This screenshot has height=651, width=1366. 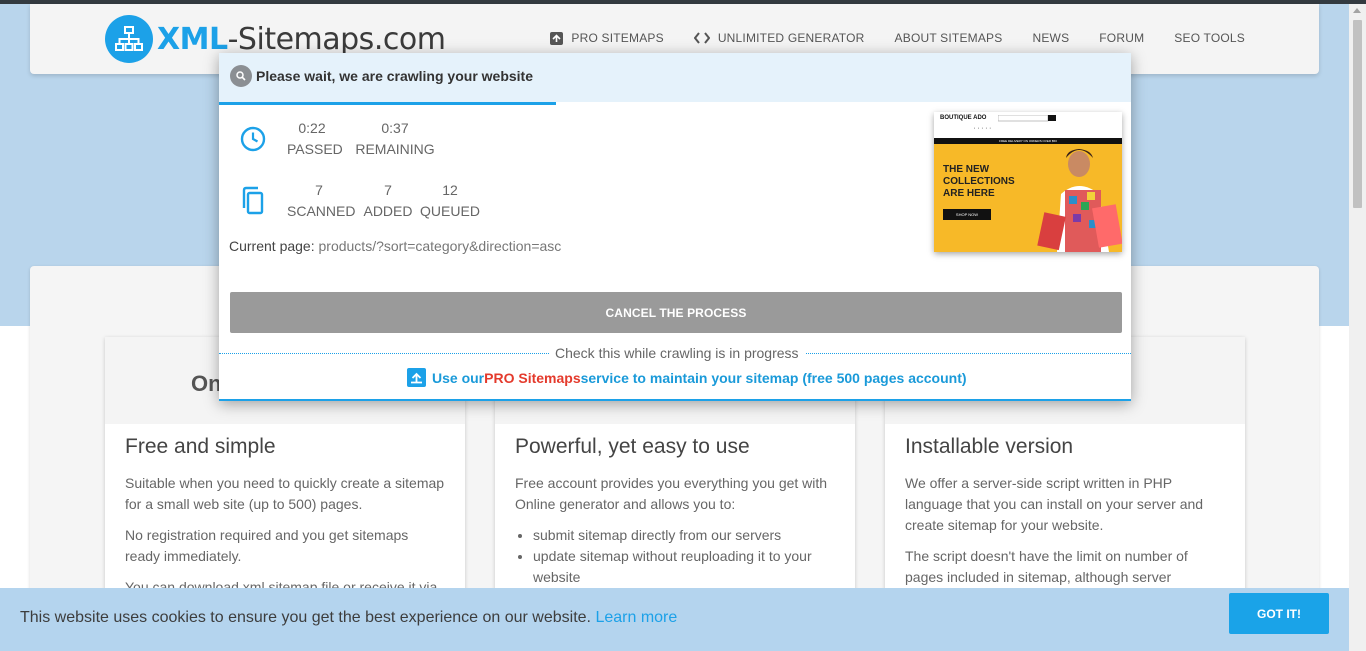 I want to click on logo-text: XML-Sitemaps.com, so click(x=301, y=39).